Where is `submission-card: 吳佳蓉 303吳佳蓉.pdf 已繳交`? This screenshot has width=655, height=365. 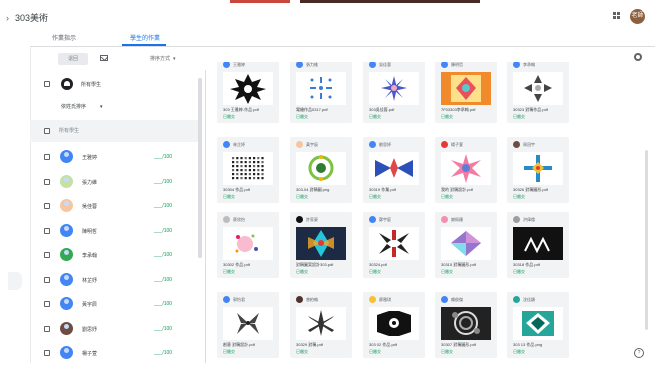 submission-card: 吳佳蓉 303吳佳蓉.pdf 已繳交 is located at coordinates (394, 92).